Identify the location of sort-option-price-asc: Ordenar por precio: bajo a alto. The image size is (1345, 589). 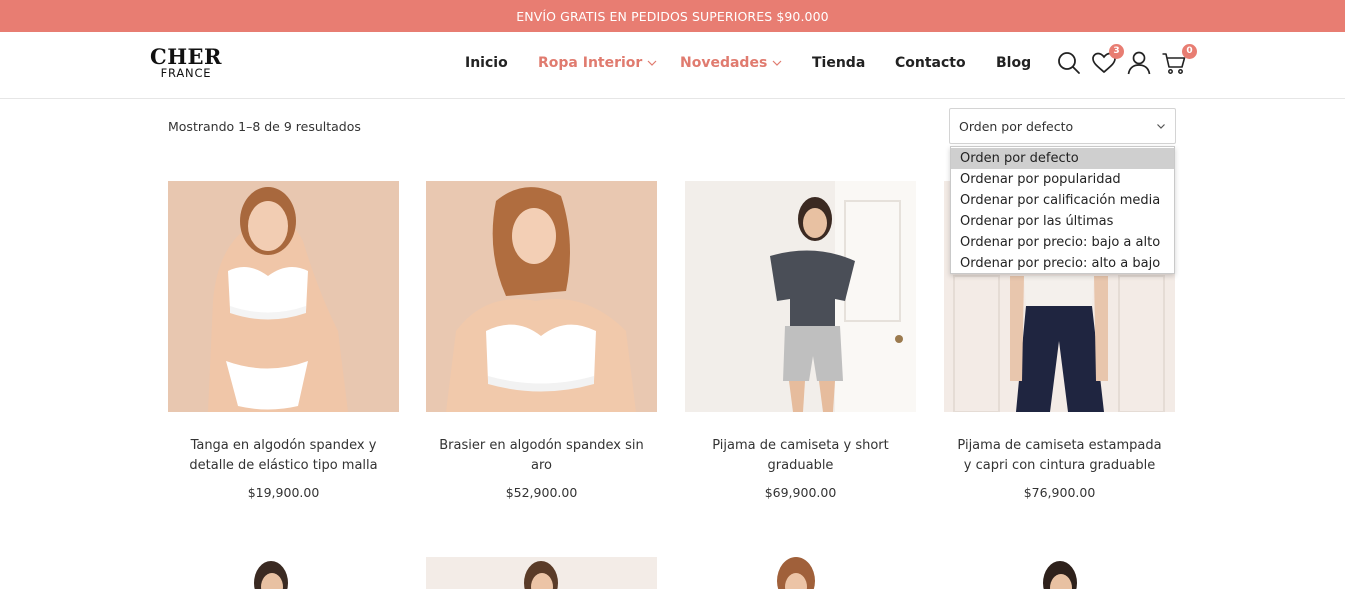
(1062, 242).